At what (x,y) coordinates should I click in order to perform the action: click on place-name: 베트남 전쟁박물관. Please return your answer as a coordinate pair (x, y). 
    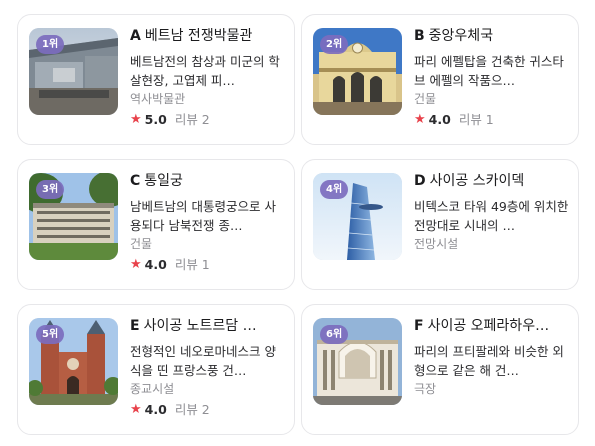
    Looking at the image, I should click on (198, 36).